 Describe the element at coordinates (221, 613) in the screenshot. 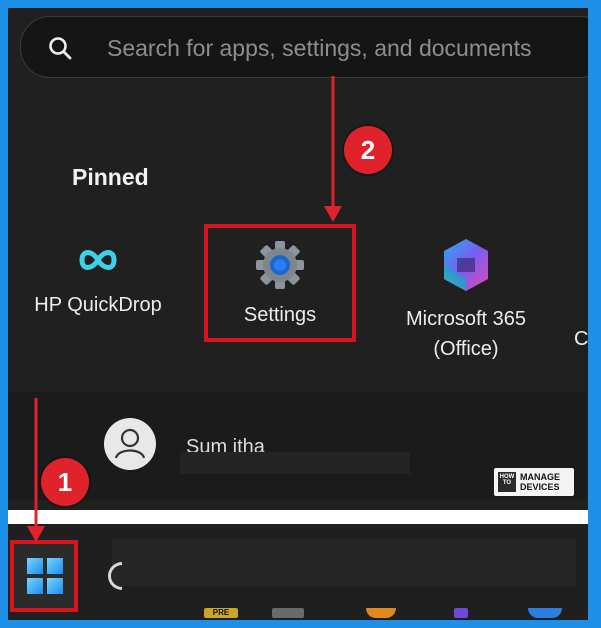

I see `taskbar-app-badge: PRE` at that location.